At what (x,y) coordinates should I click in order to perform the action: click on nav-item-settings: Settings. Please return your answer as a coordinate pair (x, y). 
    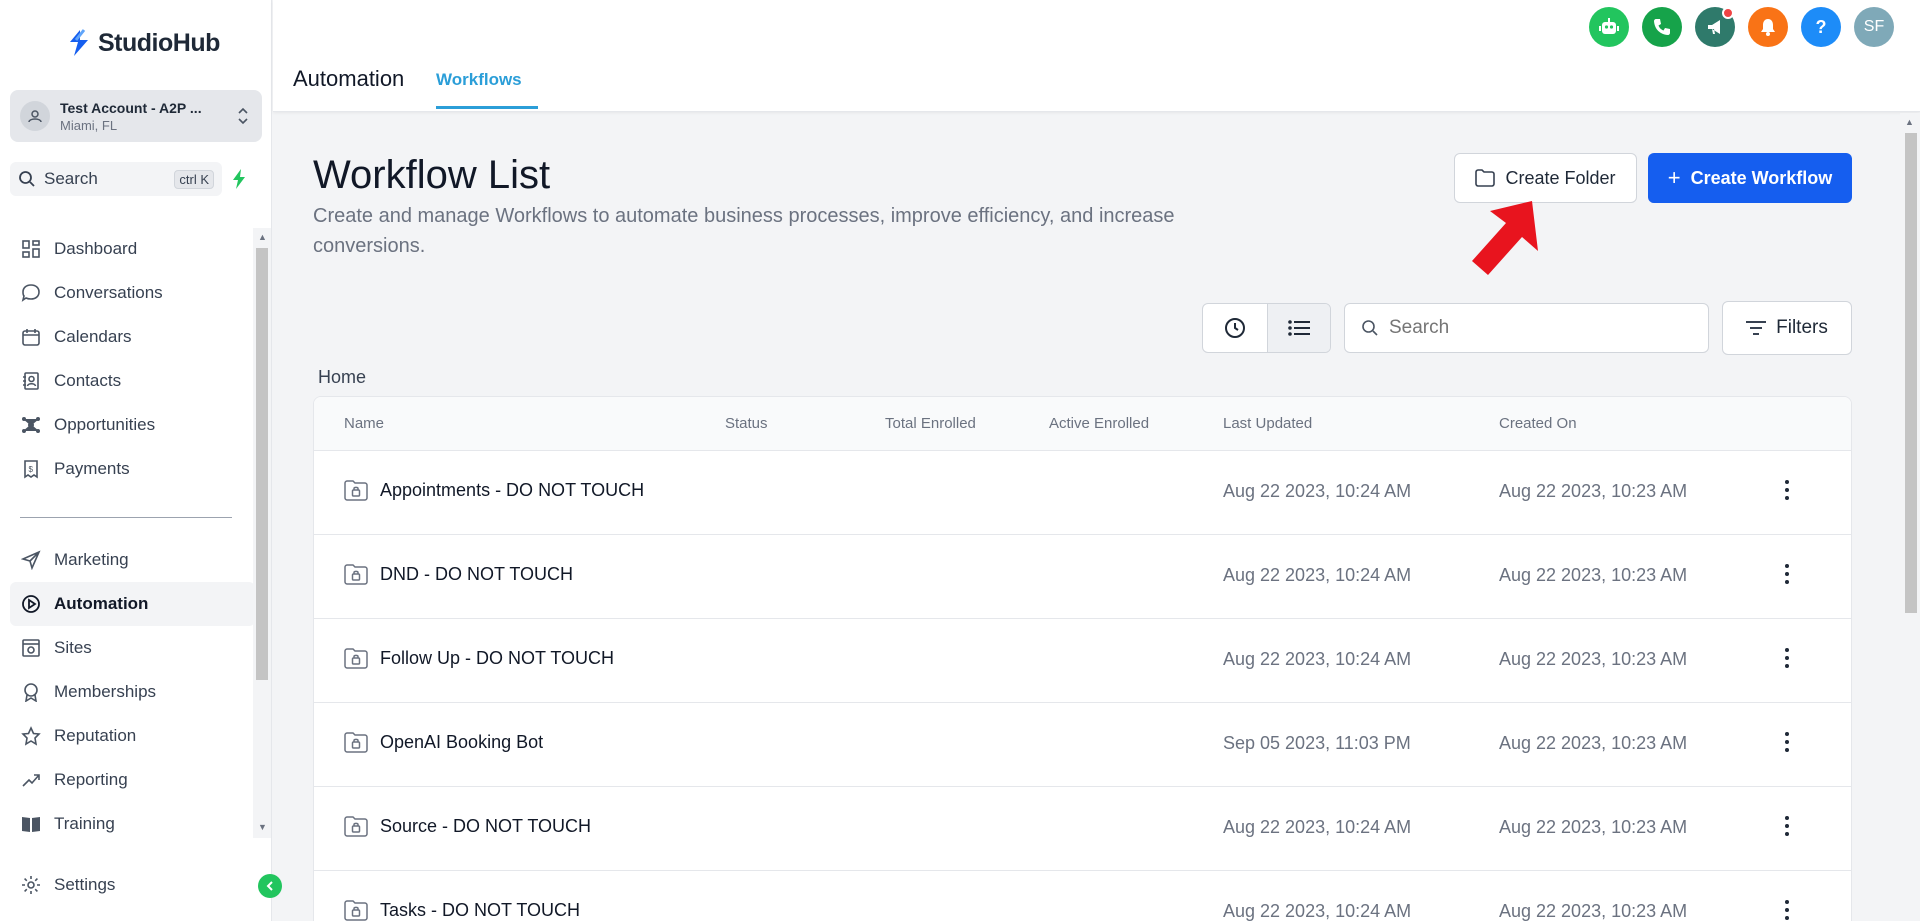
    Looking at the image, I should click on (132, 885).